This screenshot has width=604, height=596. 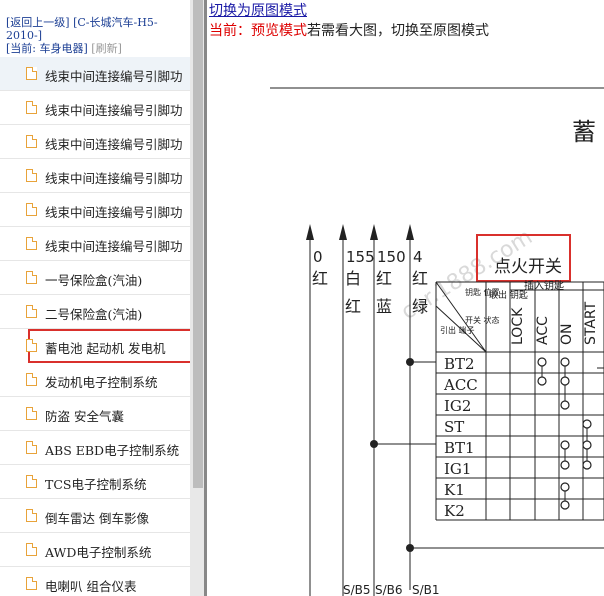 I want to click on position-label: ACC, so click(x=543, y=330).